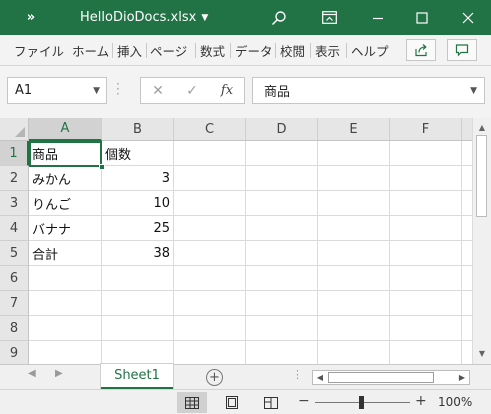 The image size is (491, 414). I want to click on cell-f3, so click(426, 203).